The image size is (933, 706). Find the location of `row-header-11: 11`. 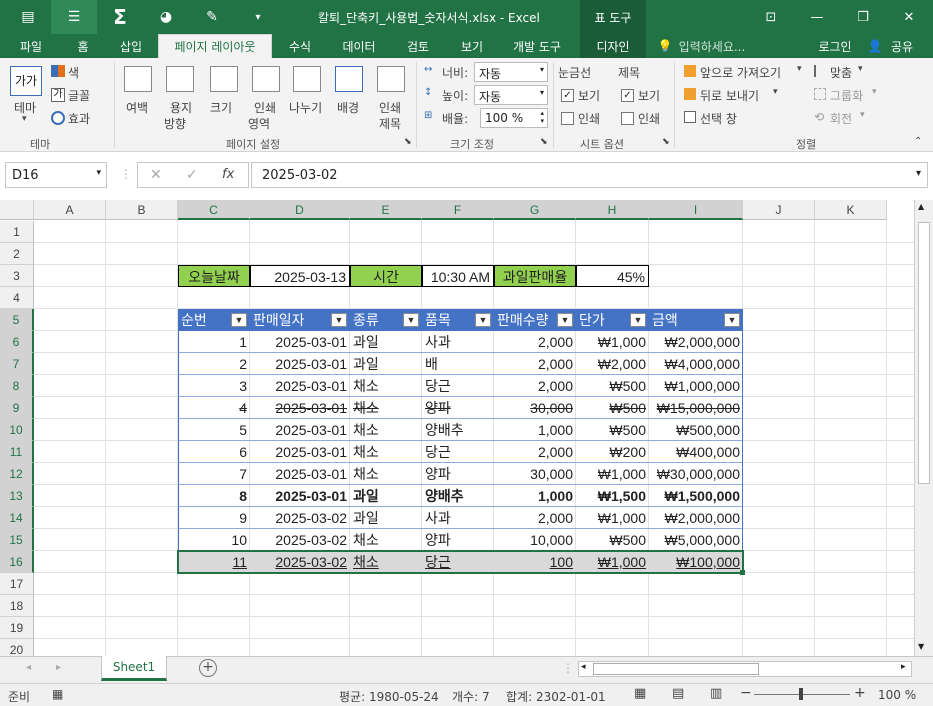

row-header-11: 11 is located at coordinates (17, 452).